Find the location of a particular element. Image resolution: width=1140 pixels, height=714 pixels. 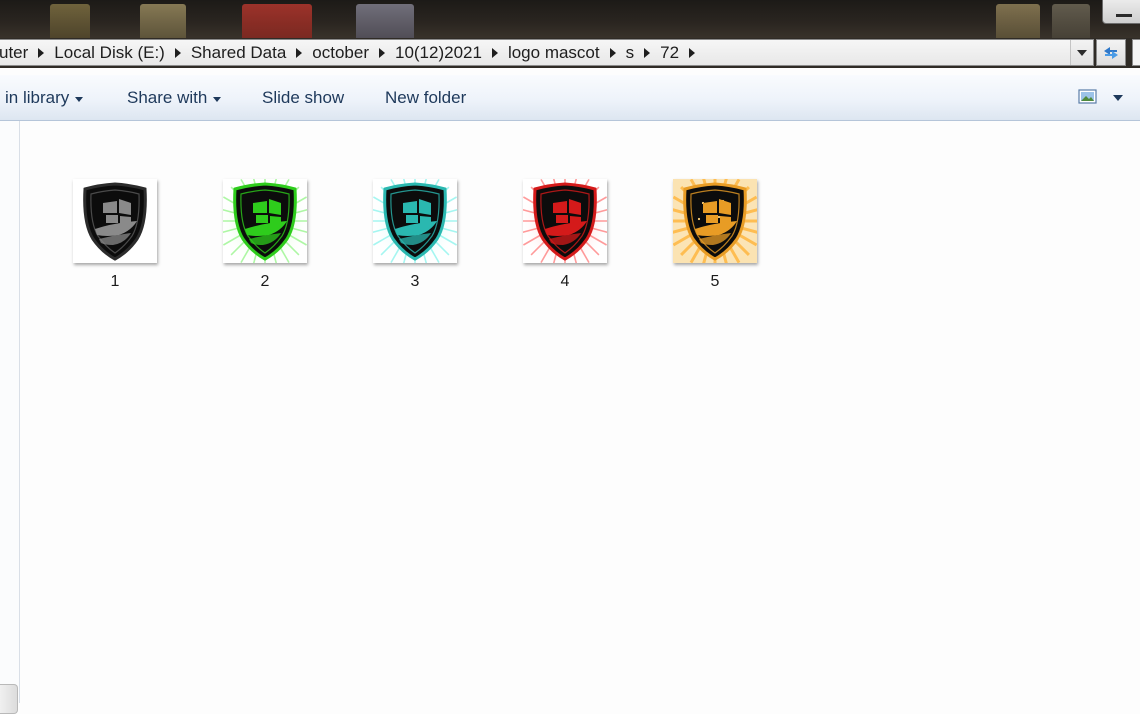

file-item: 5 is located at coordinates (715, 237).